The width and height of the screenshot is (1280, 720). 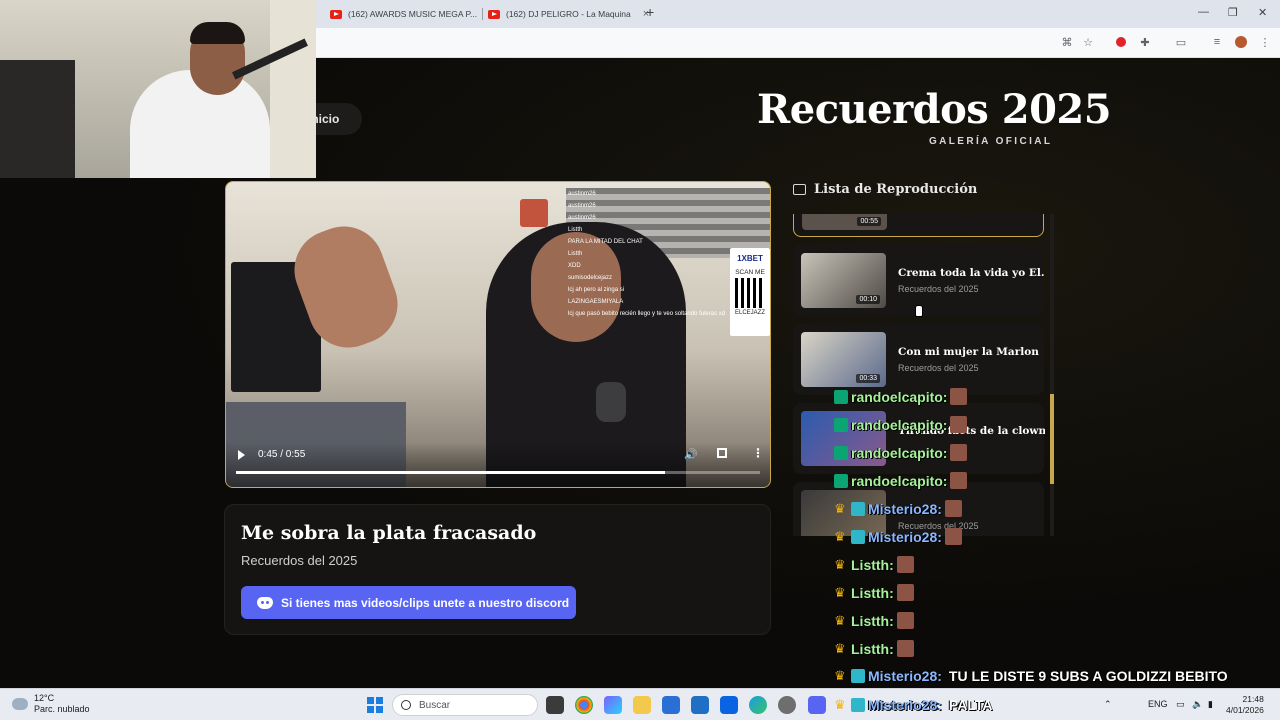 I want to click on taskbar-search: Buscar, so click(x=465, y=705).